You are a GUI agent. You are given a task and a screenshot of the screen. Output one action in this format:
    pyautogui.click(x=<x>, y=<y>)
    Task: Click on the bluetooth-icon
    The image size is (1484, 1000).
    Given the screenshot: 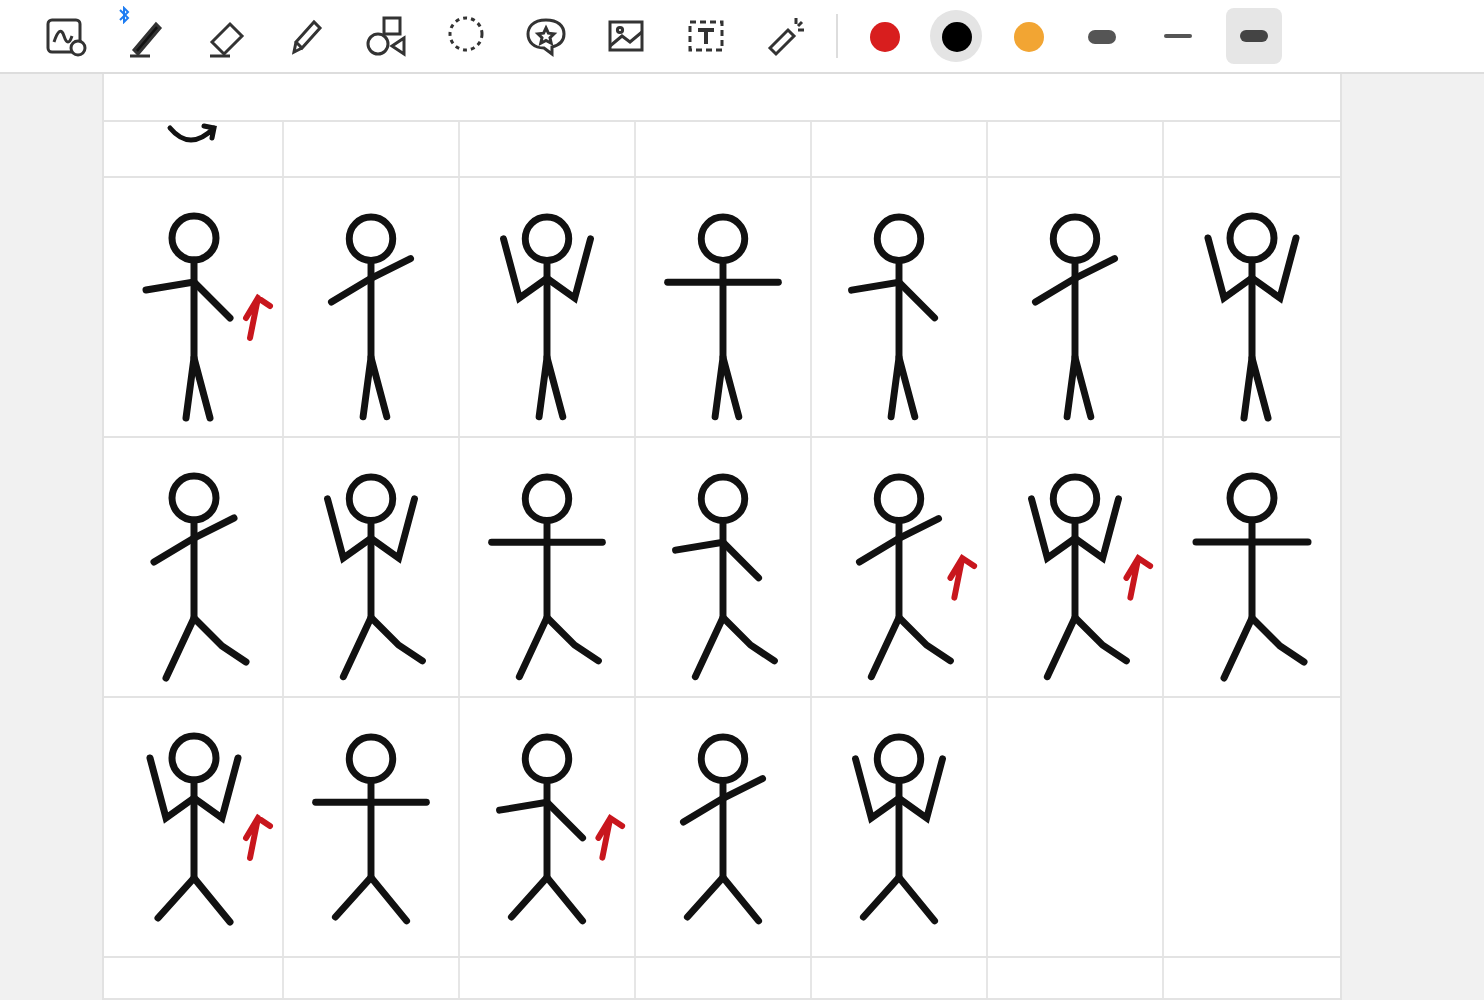 What is the action you would take?
    pyautogui.click(x=124, y=15)
    